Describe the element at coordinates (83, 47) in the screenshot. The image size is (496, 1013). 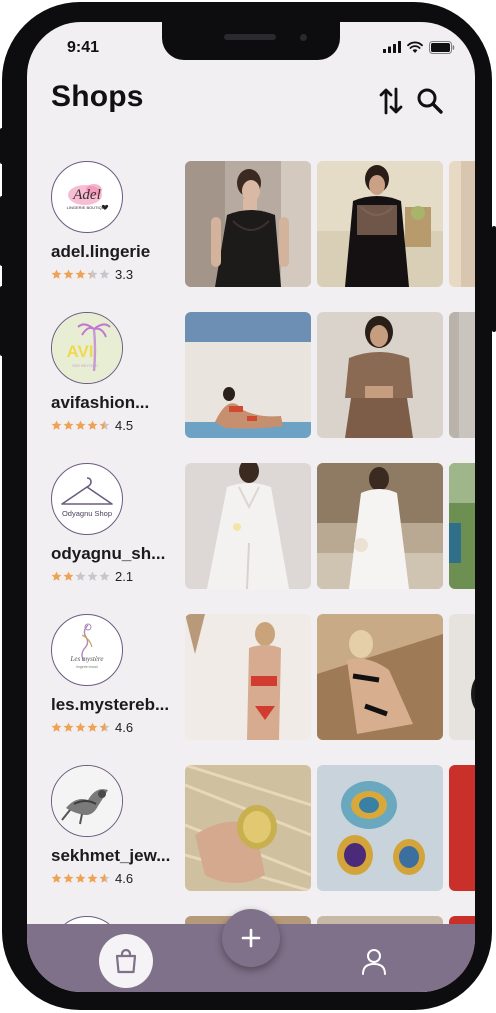
I see `status-time: 9:41` at that location.